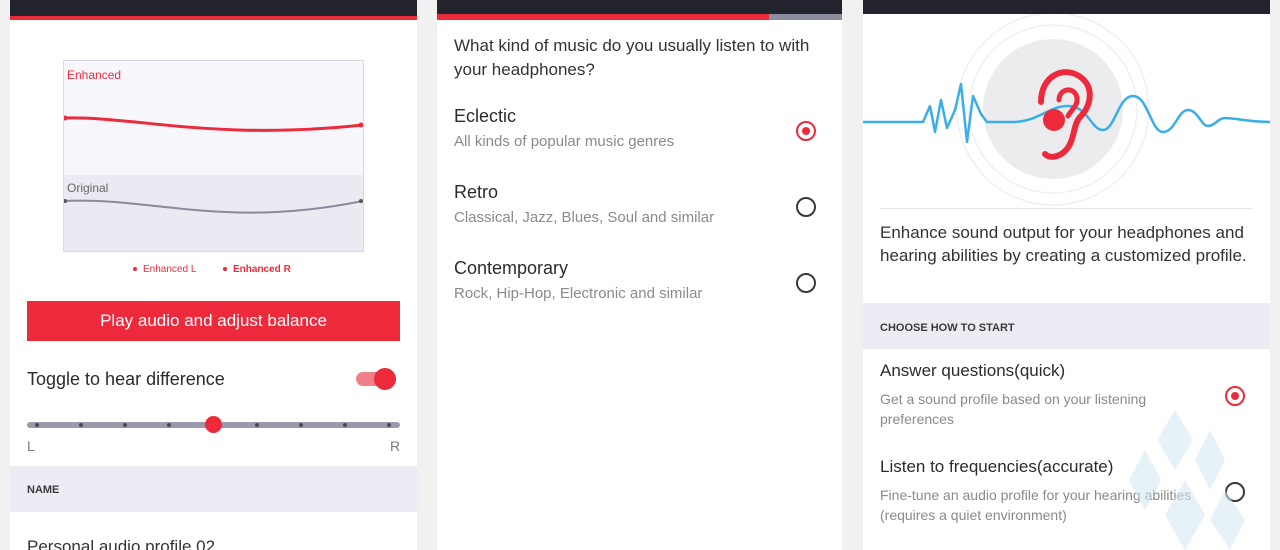 The height and width of the screenshot is (550, 1280). What do you see at coordinates (511, 268) in the screenshot?
I see `option-title: Contemporary` at bounding box center [511, 268].